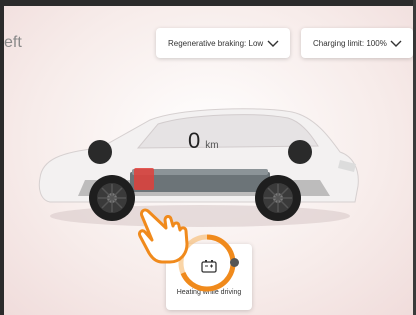 This screenshot has width=416, height=315. I want to click on front-inner-wheel, so click(300, 152).